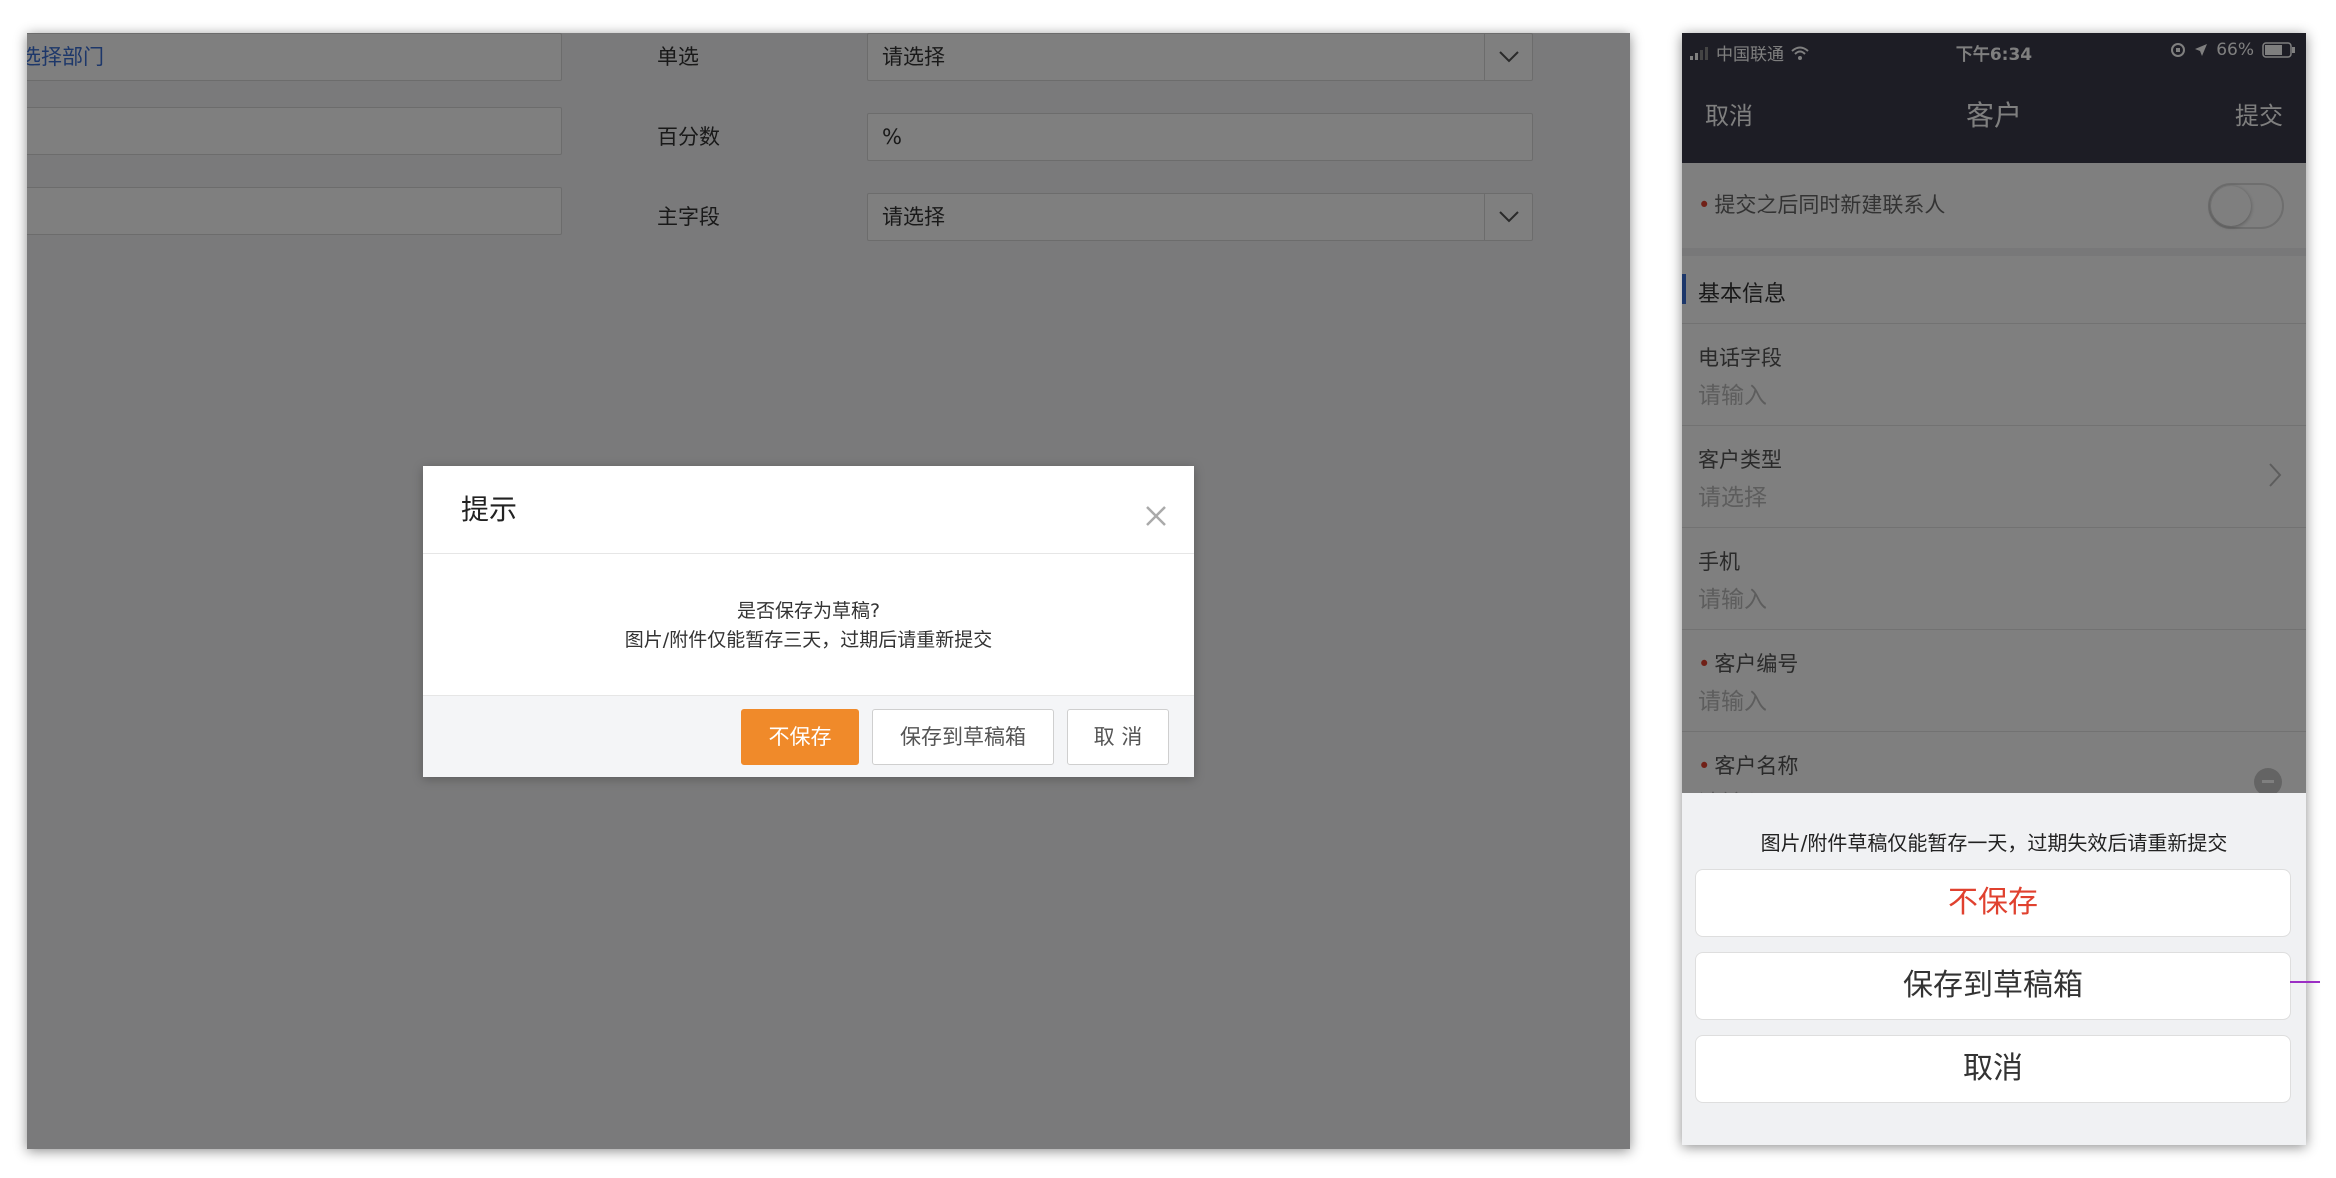  I want to click on save-draft-button: 保存到草稿箱, so click(963, 737).